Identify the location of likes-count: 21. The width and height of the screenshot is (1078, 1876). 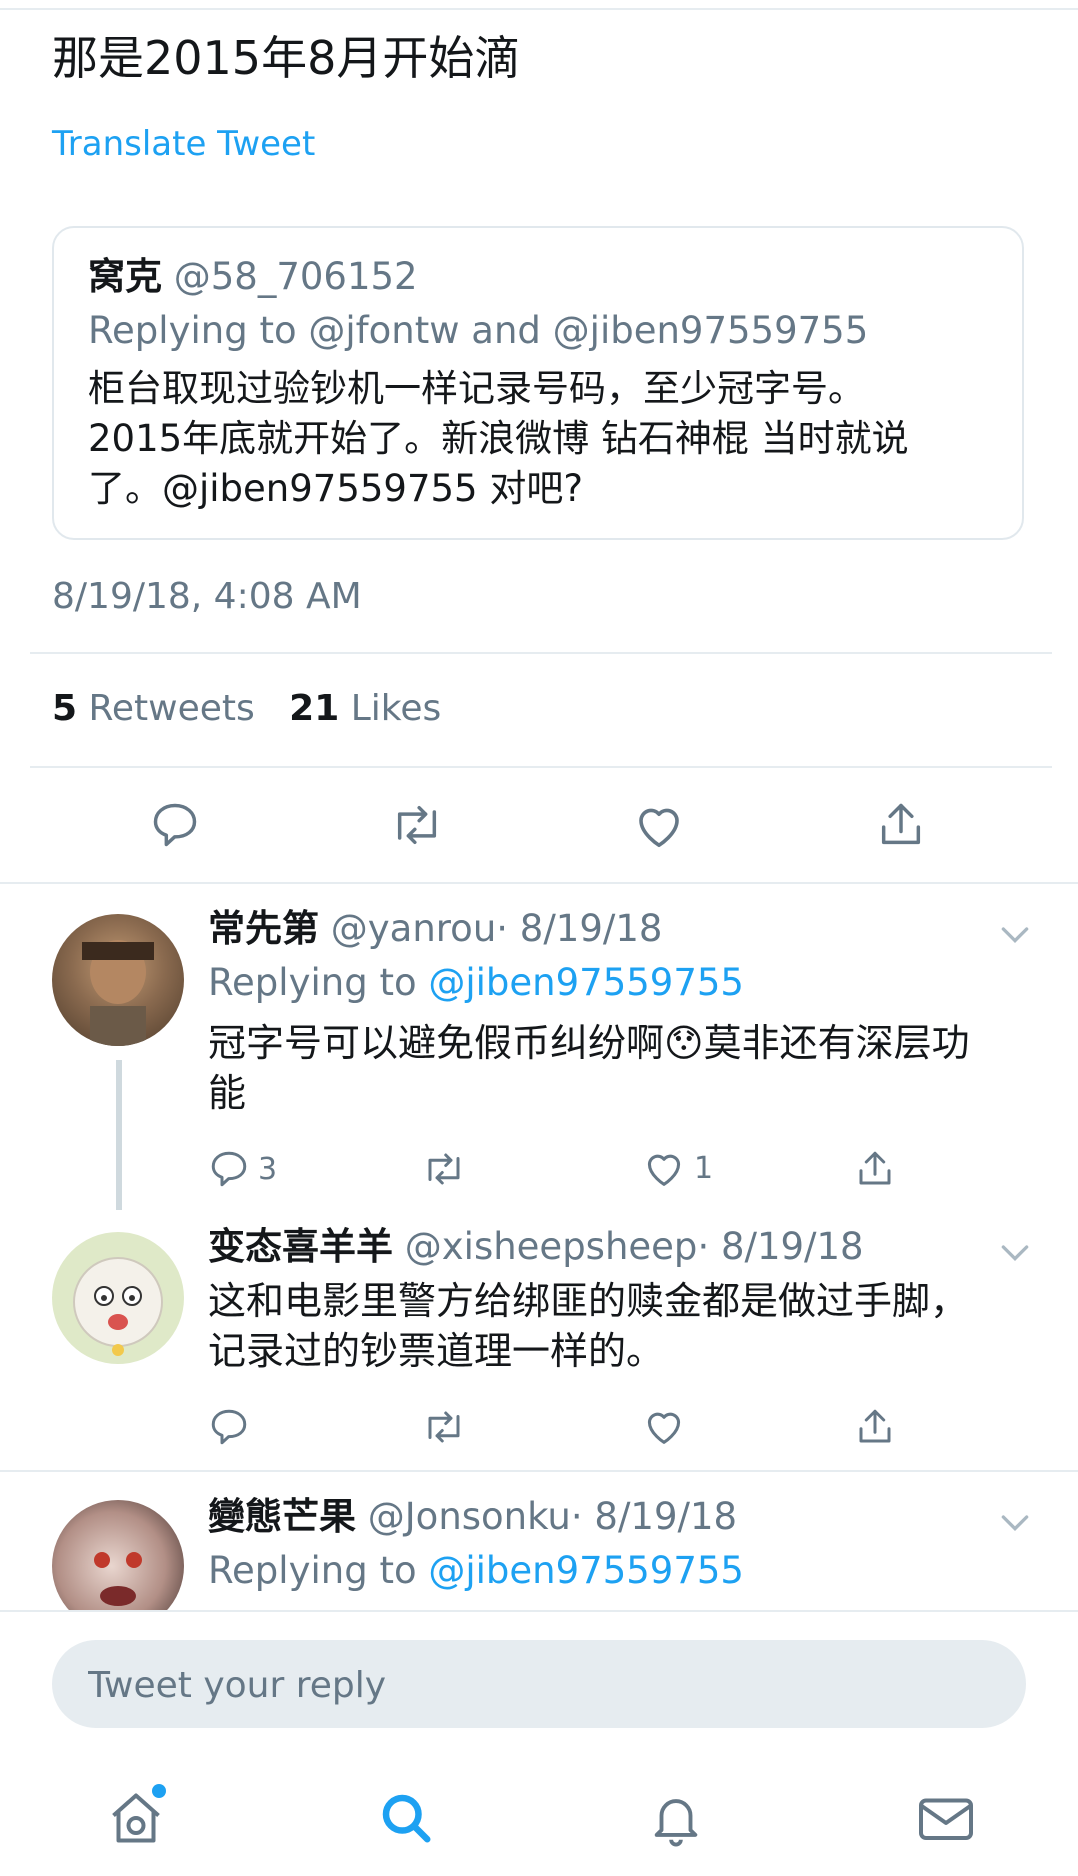
(314, 708).